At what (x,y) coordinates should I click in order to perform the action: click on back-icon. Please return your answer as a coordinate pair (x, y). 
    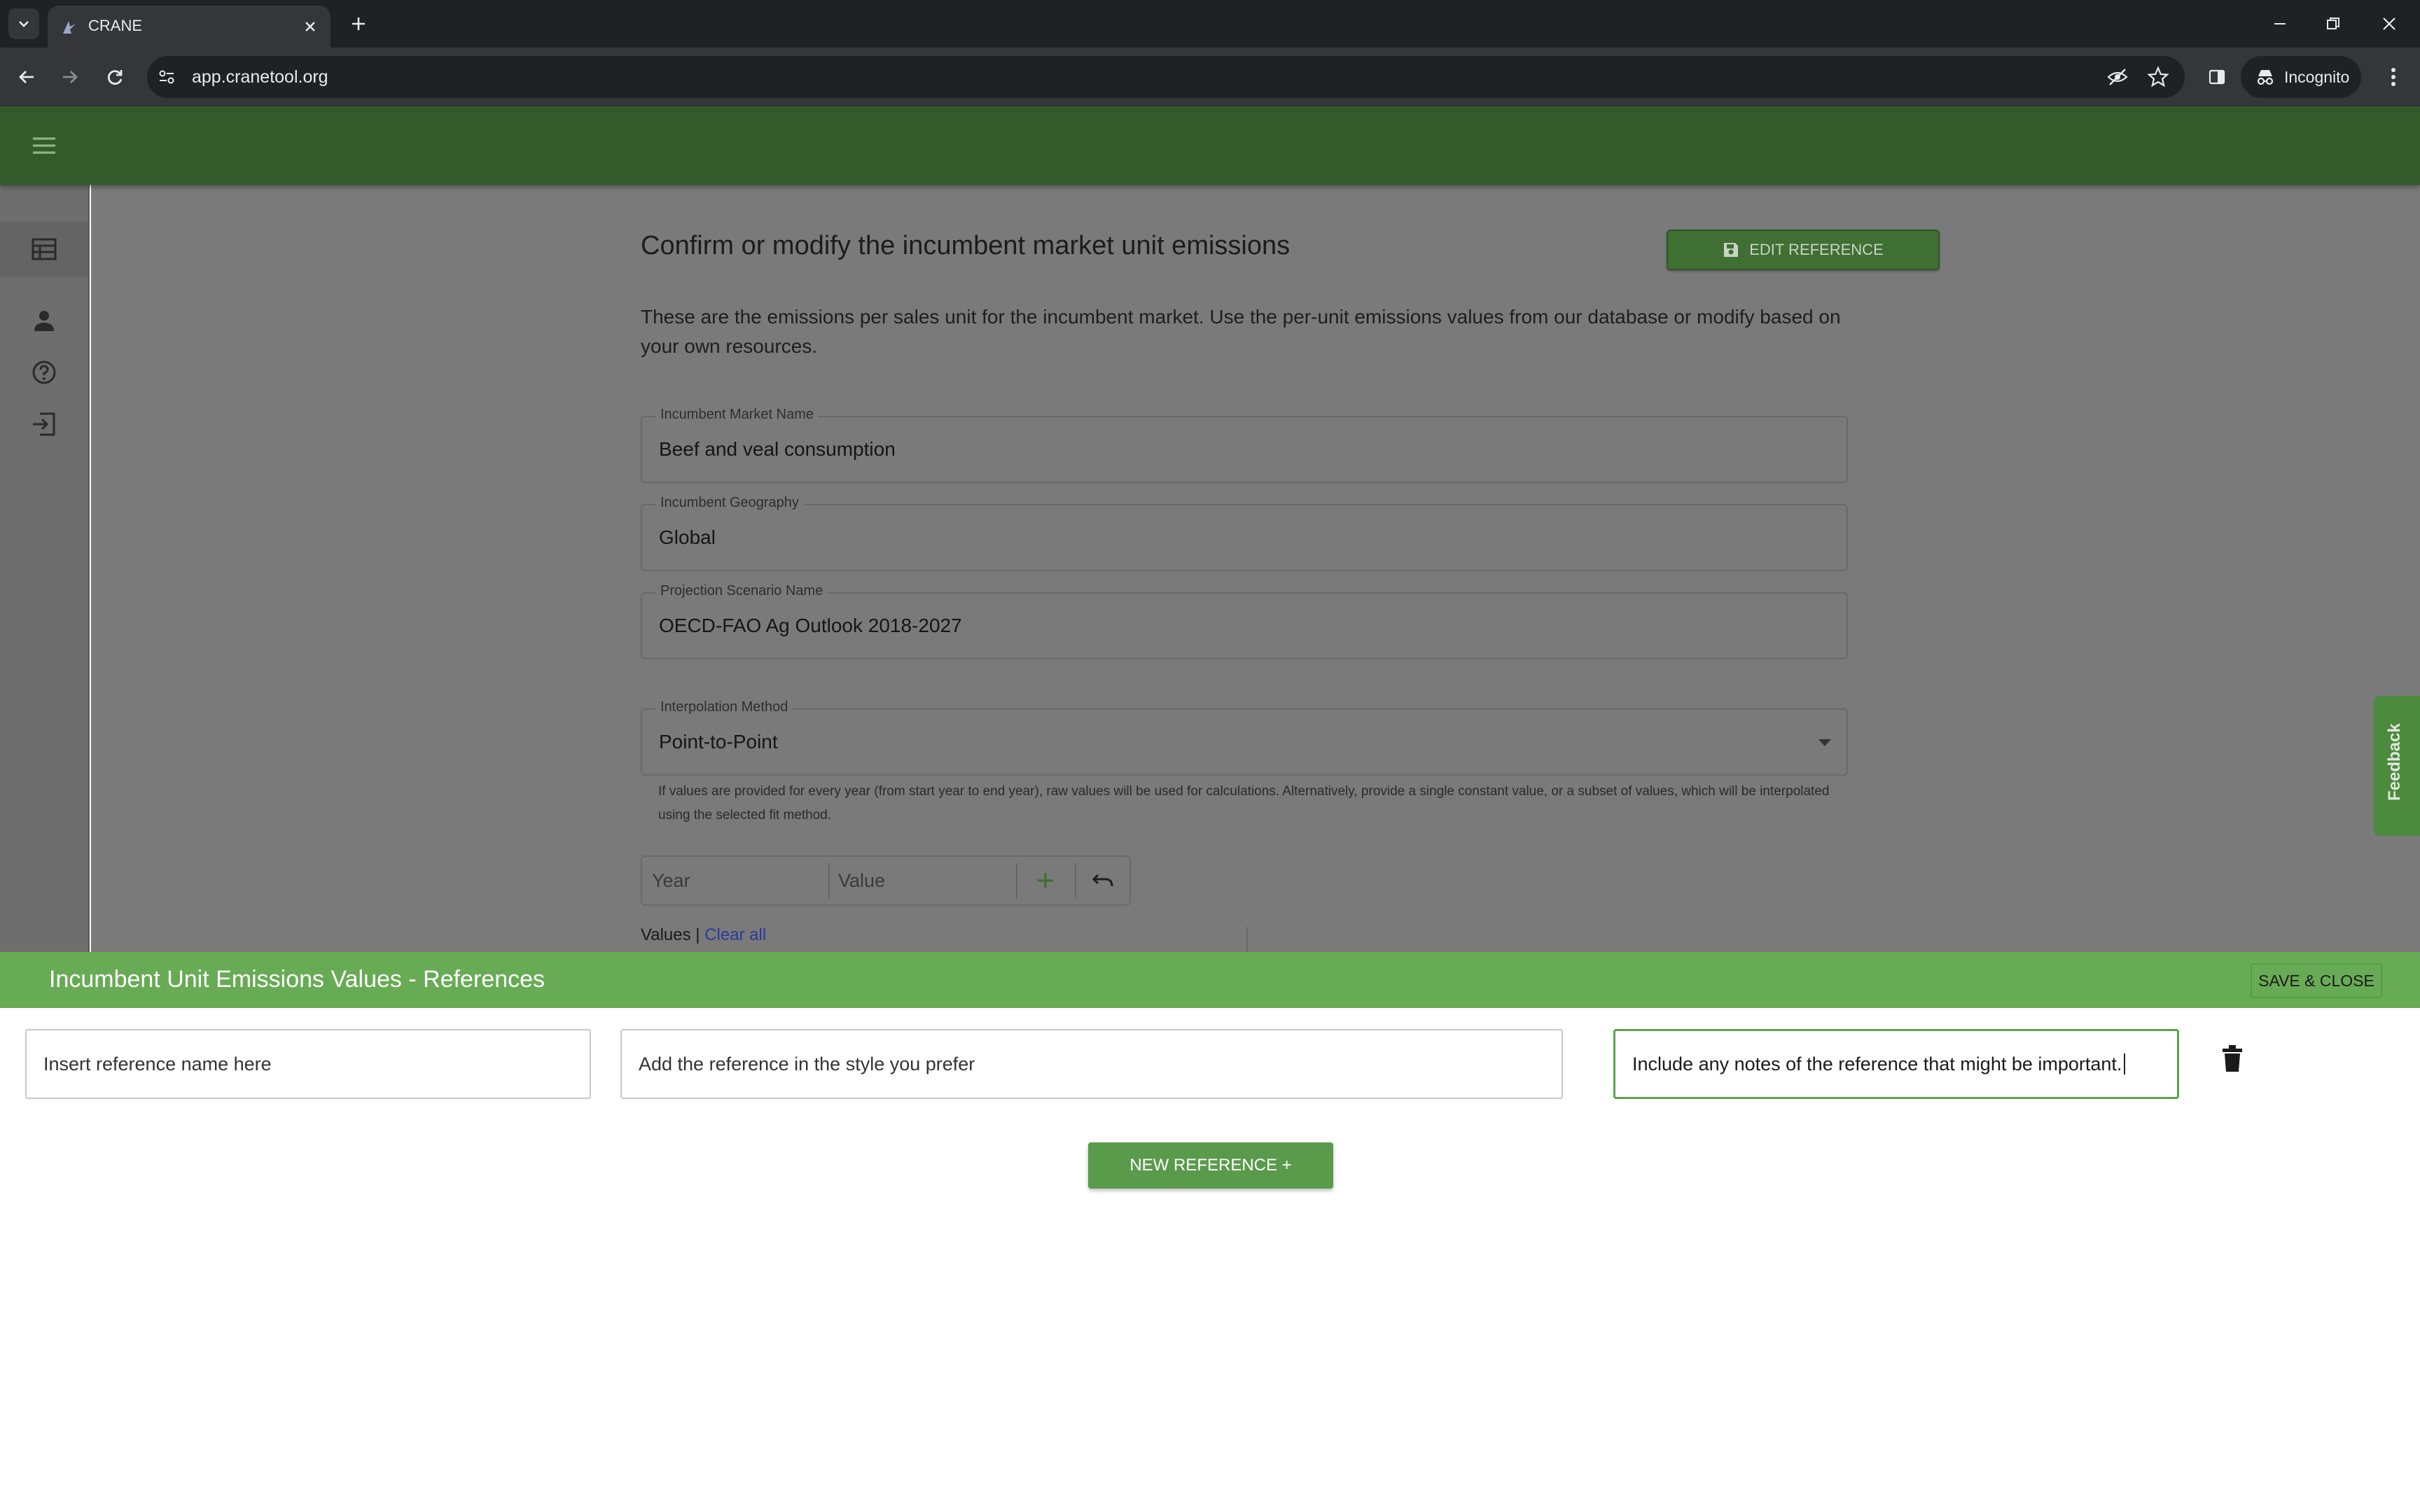
    Looking at the image, I should click on (27, 77).